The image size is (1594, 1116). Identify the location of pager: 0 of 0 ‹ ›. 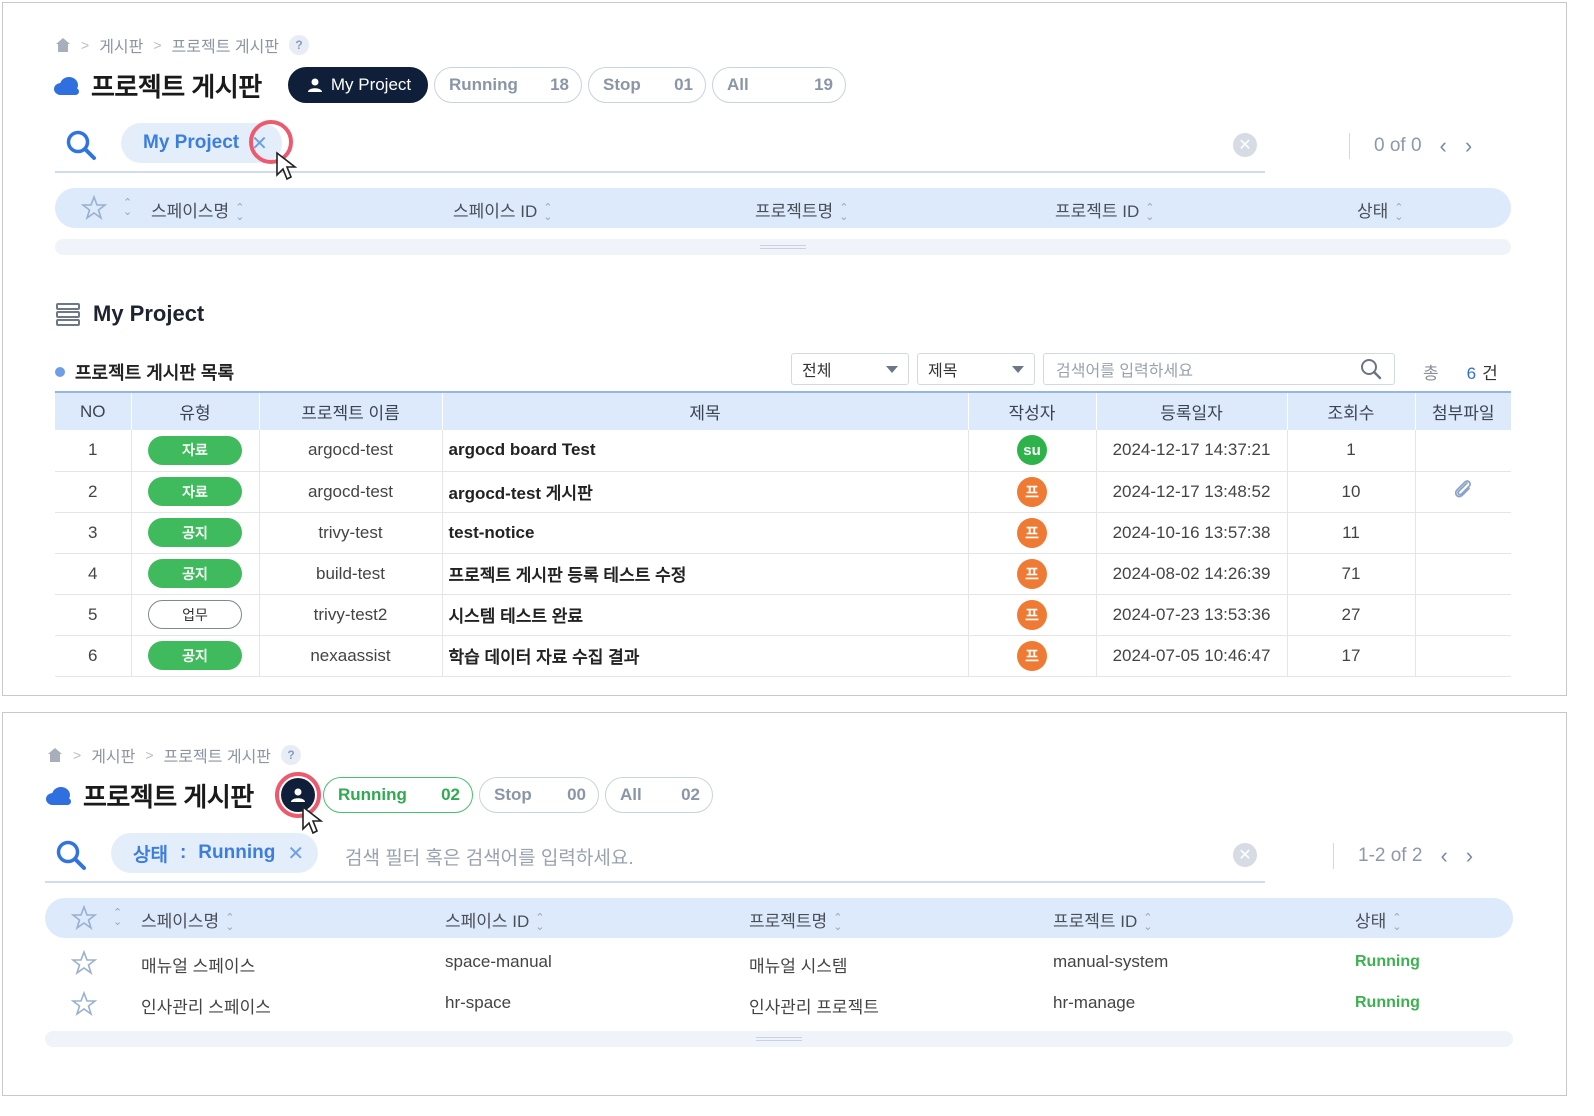
(1410, 146).